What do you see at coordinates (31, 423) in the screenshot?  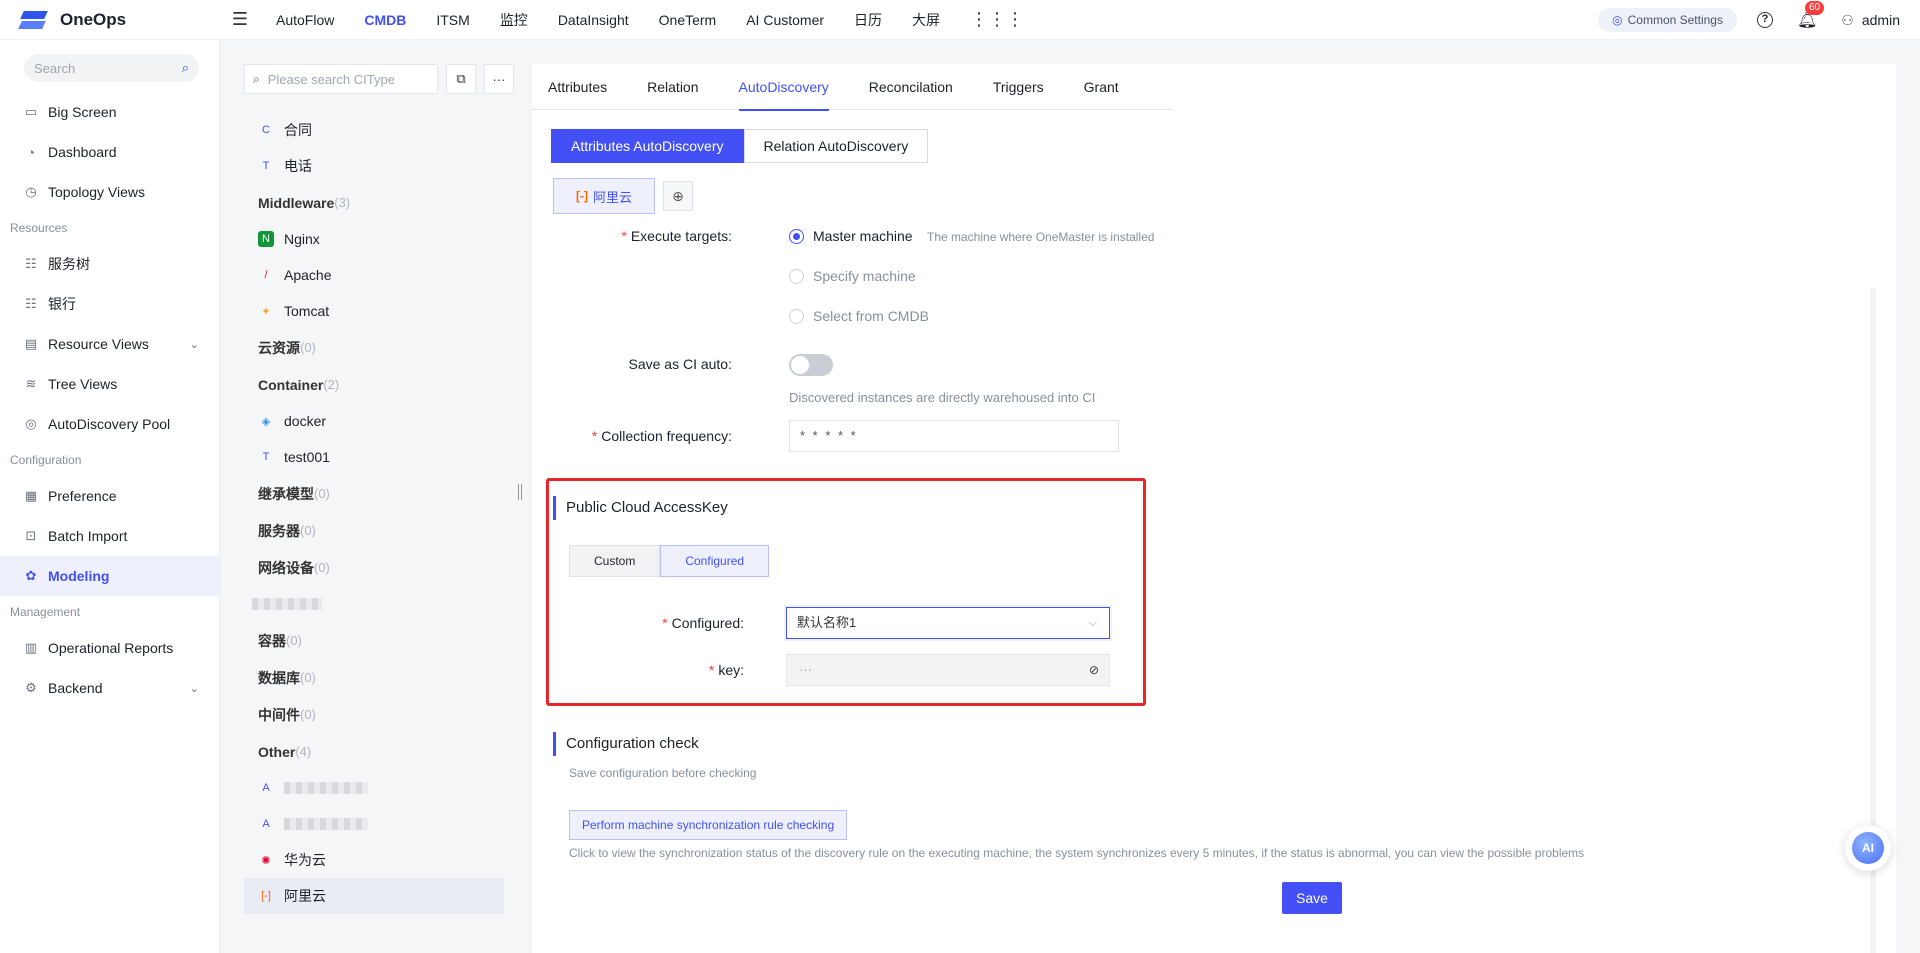 I see `discovery-icon: ◎` at bounding box center [31, 423].